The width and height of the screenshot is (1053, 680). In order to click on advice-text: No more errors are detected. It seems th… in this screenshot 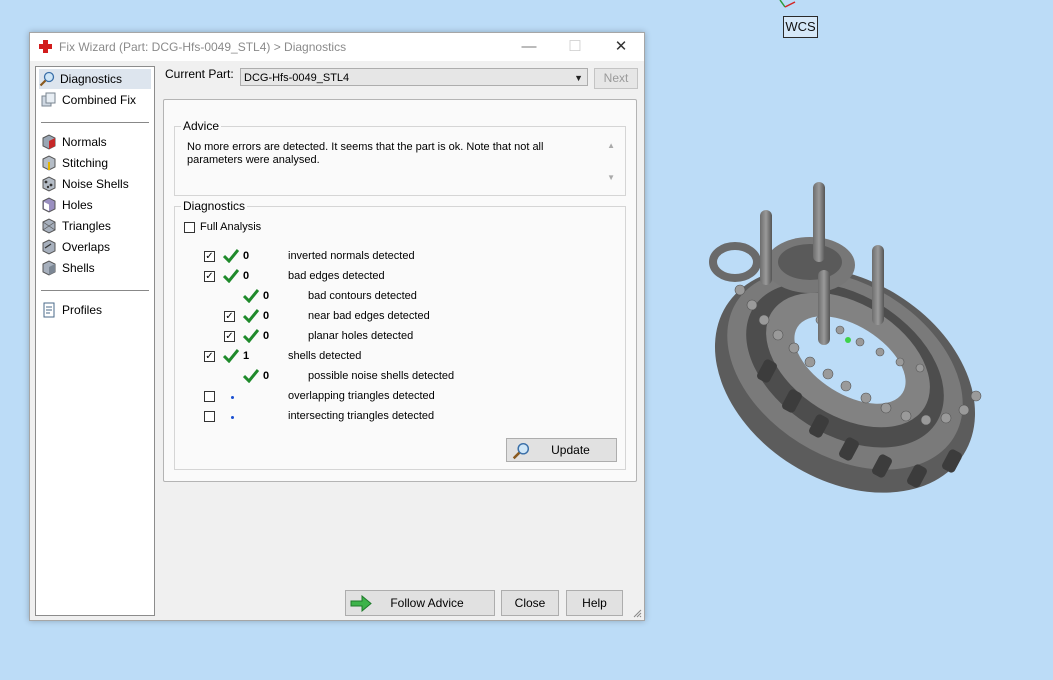, I will do `click(365, 153)`.